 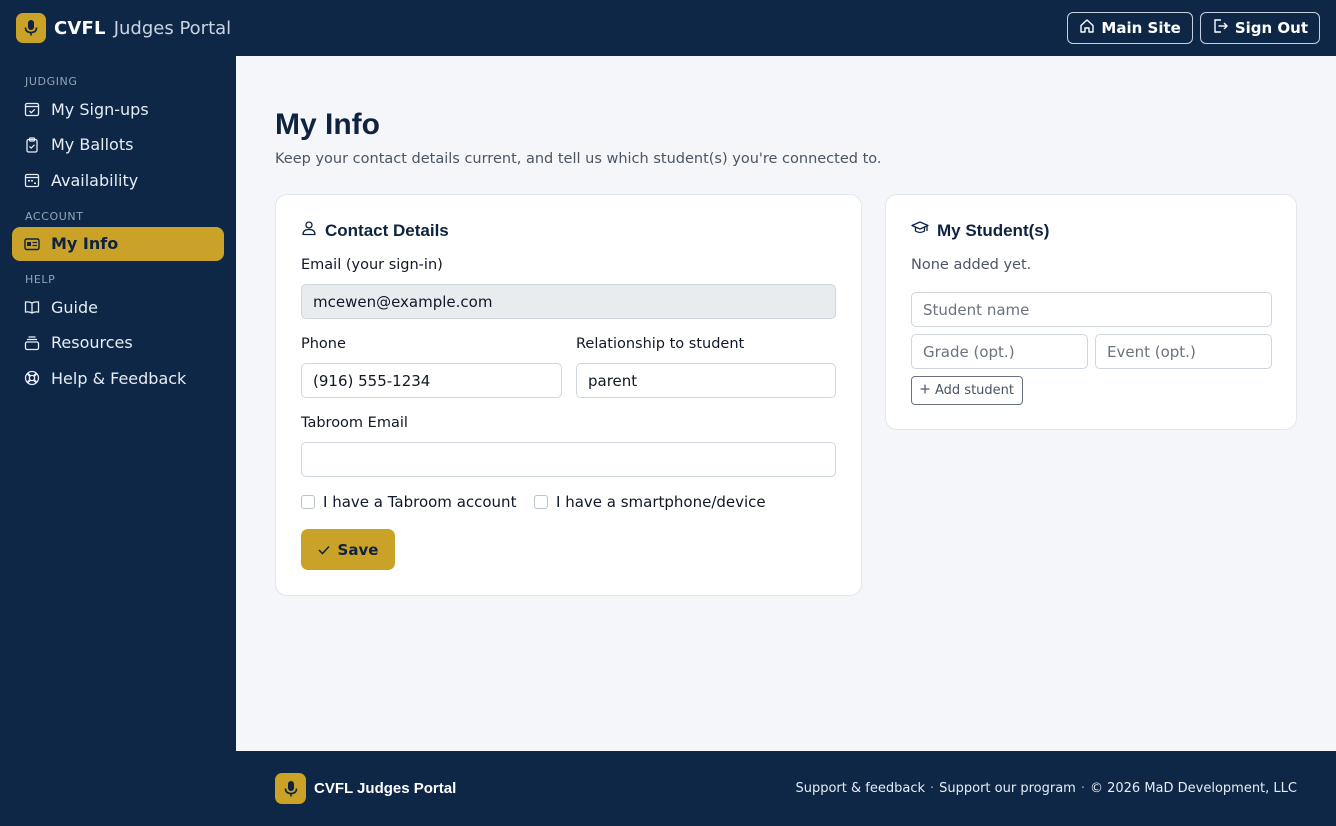 I want to click on relationship-field: parent, so click(x=706, y=380).